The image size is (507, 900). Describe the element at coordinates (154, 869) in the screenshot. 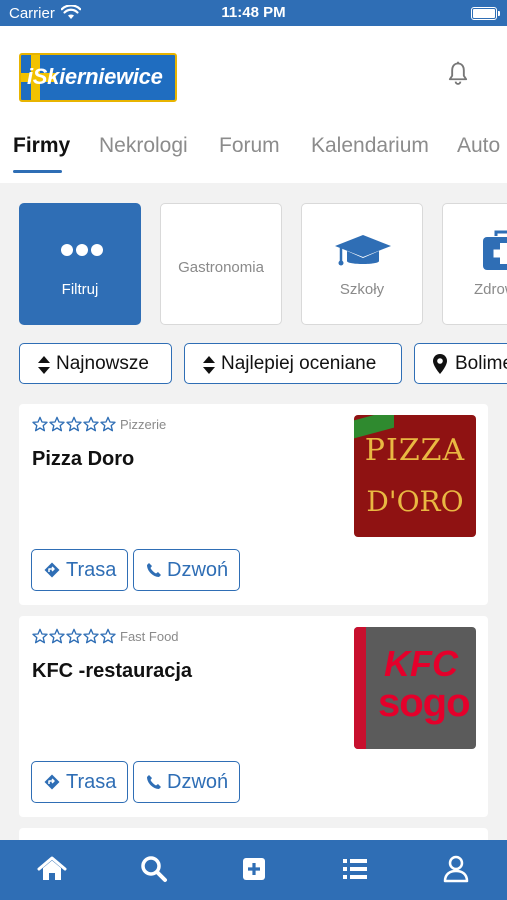

I see `search-icon` at that location.